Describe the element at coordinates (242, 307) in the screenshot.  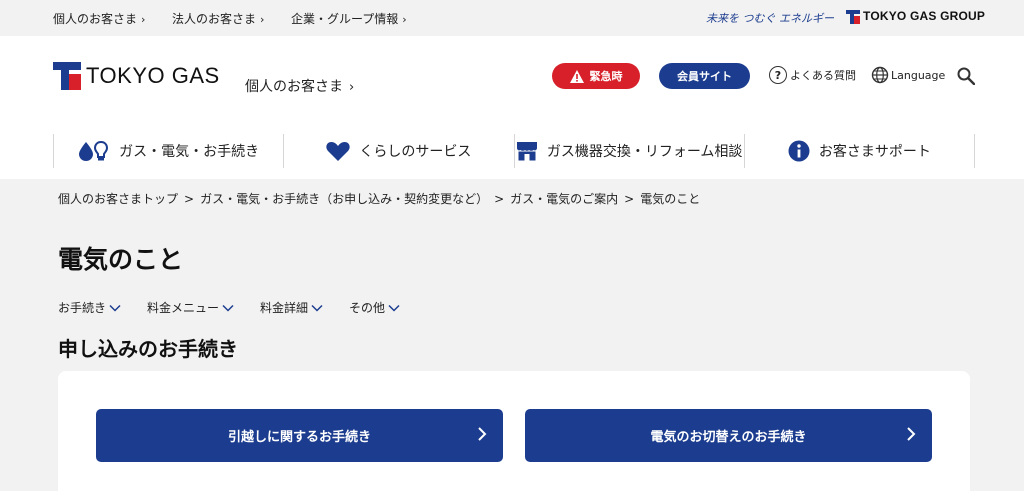
I see `page-anchor-nav: お手続き 料金メニュー 料金詳細 その他` at that location.